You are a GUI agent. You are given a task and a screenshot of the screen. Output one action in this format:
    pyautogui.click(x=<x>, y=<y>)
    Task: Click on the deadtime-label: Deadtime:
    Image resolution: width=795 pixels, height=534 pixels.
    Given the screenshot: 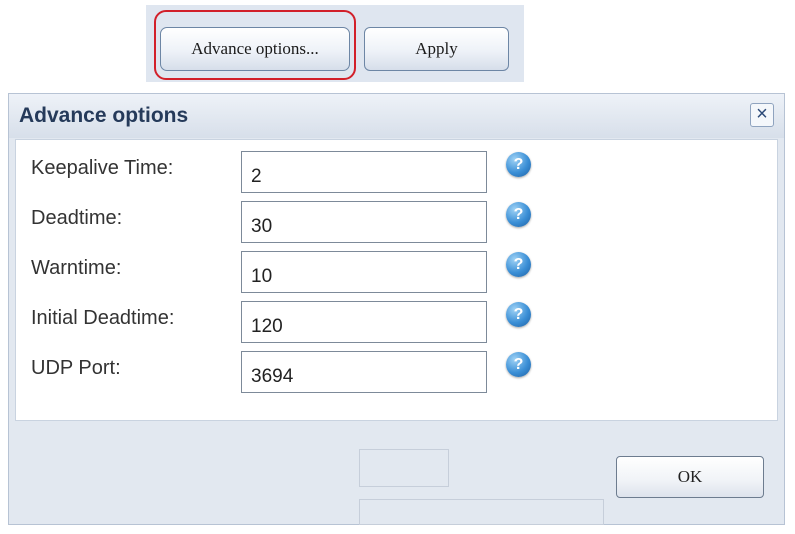 What is the action you would take?
    pyautogui.click(x=77, y=218)
    